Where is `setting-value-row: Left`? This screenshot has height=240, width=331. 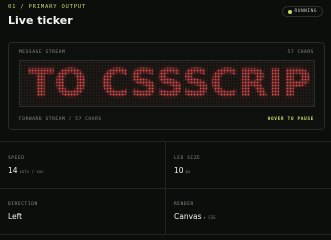
setting-value-row: Left is located at coordinates (16, 216).